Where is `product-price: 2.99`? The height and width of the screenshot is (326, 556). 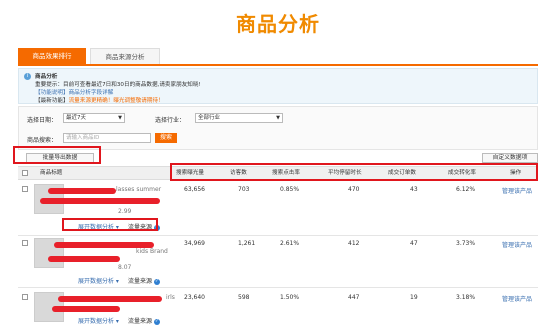 product-price: 2.99 is located at coordinates (125, 211).